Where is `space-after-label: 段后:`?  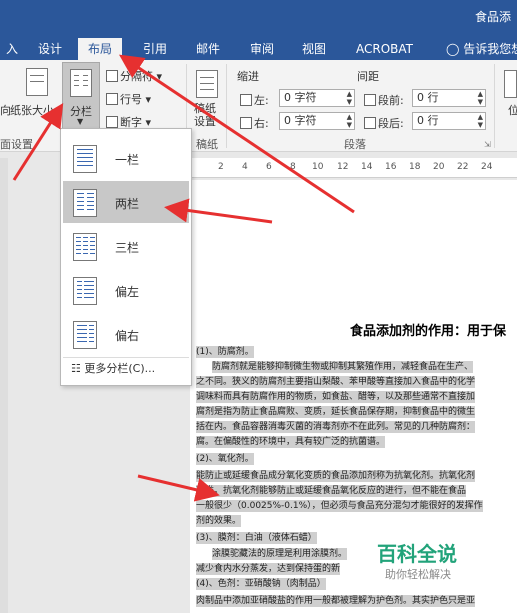
space-after-label: 段后: is located at coordinates (384, 123).